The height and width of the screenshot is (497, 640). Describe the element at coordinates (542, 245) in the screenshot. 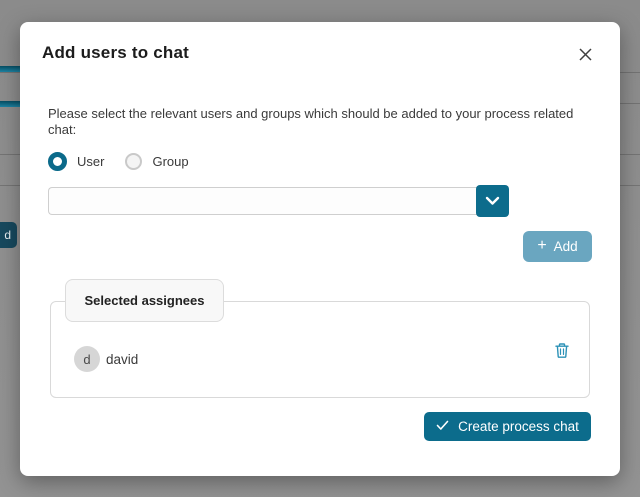

I see `plus-icon: +` at that location.